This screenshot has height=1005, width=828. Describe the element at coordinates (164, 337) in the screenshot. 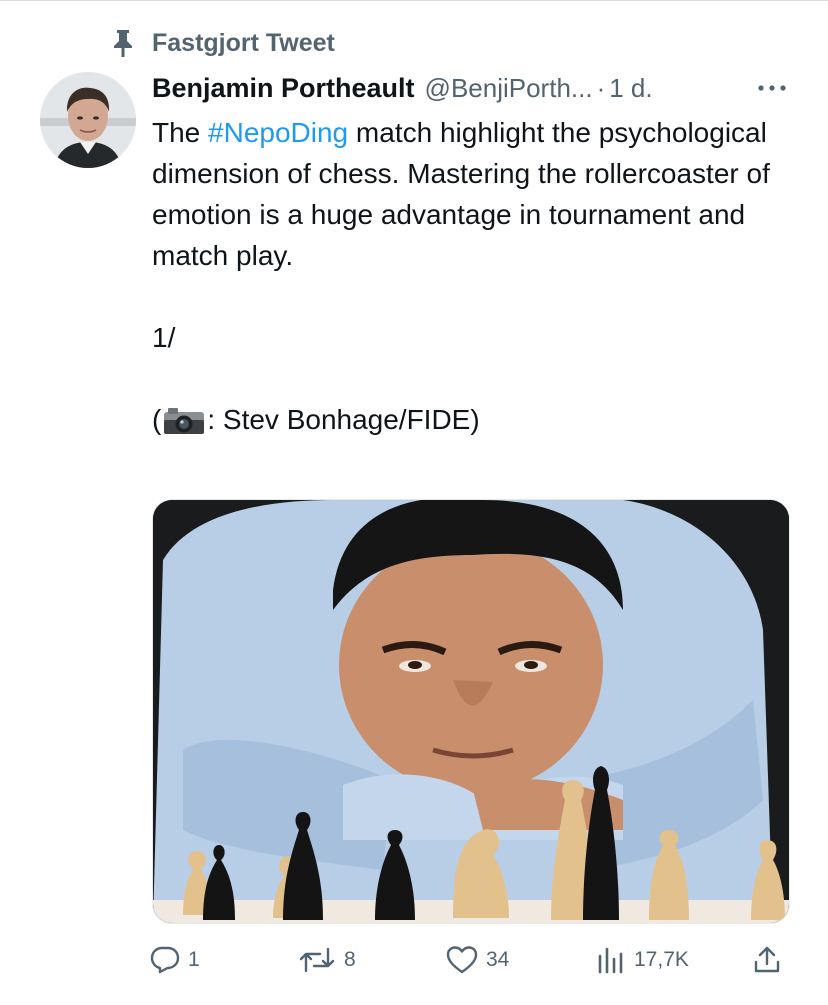

I see `thread-marker: 1/` at that location.